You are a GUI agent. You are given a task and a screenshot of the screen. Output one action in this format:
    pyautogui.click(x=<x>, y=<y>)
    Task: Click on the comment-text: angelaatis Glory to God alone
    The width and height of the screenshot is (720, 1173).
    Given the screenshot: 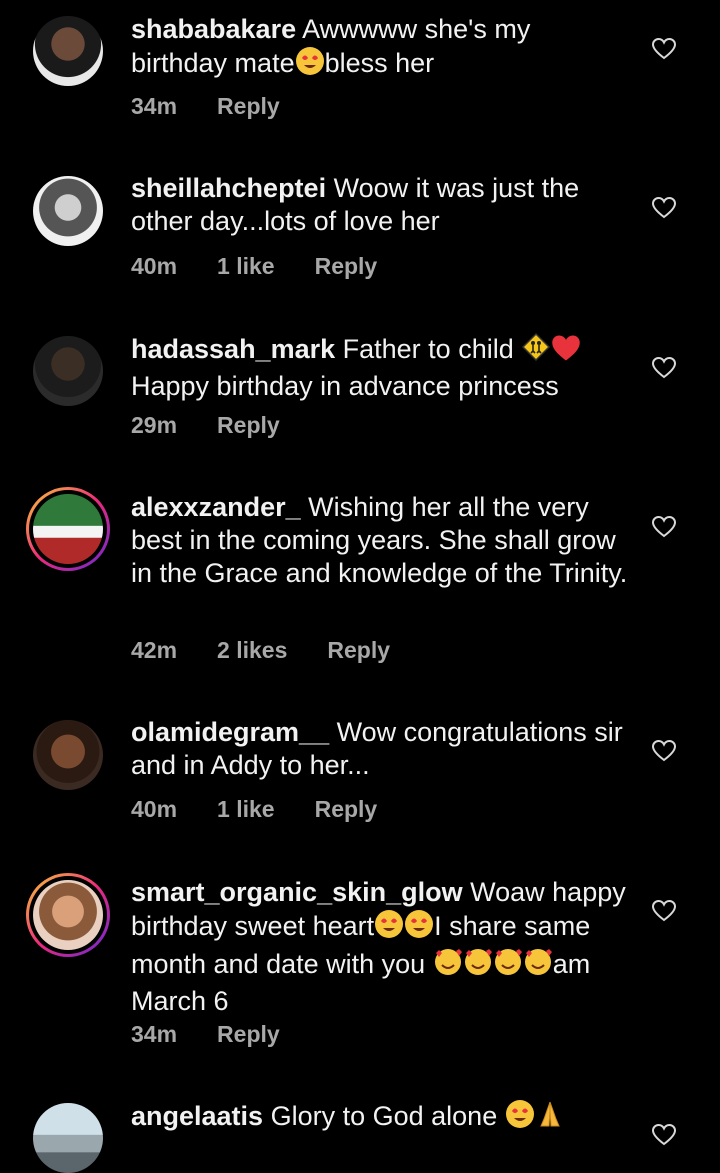 What is the action you would take?
    pyautogui.click(x=381, y=1118)
    